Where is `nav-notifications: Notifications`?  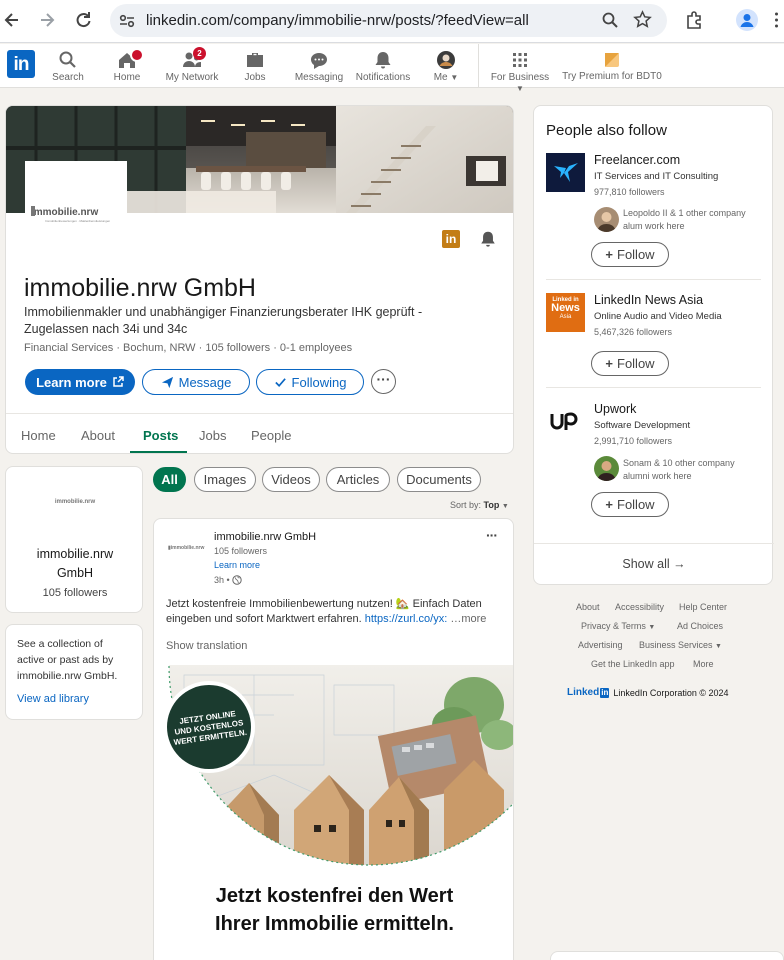
nav-notifications: Notifications is located at coordinates (383, 66).